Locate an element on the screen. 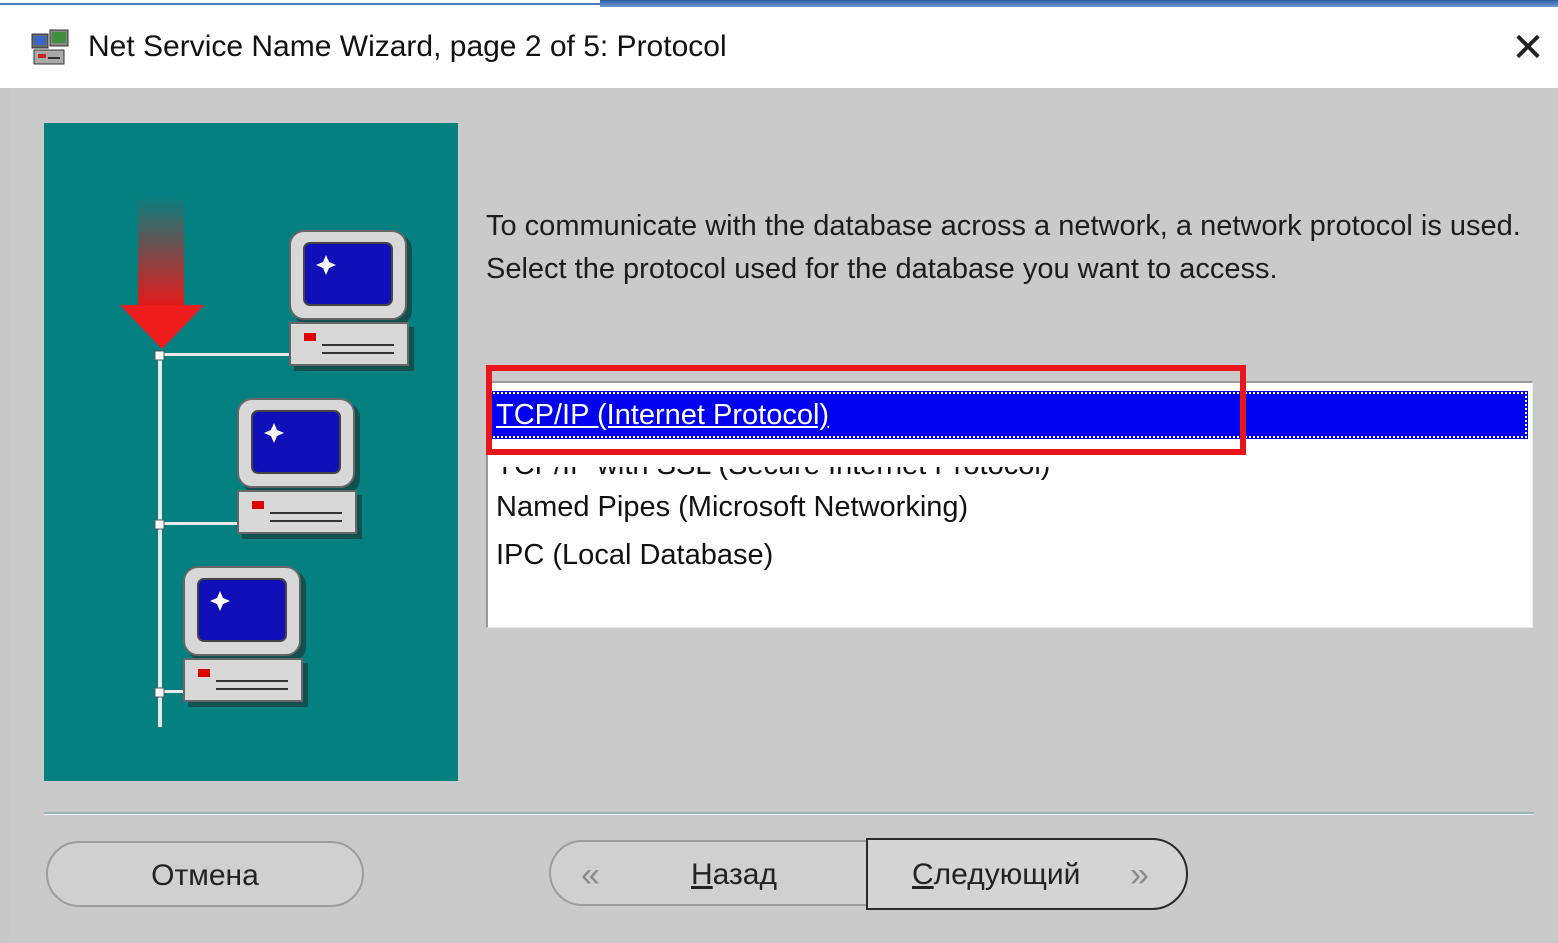  next-arrow-icon: » is located at coordinates (1139, 875).